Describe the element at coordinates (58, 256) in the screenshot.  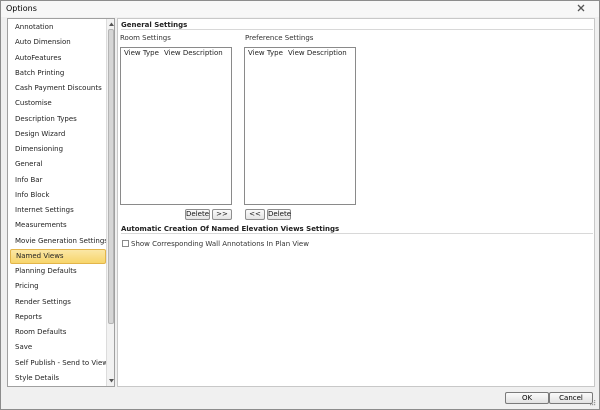
I see `sidebar-item-named-views: Named Views` at that location.